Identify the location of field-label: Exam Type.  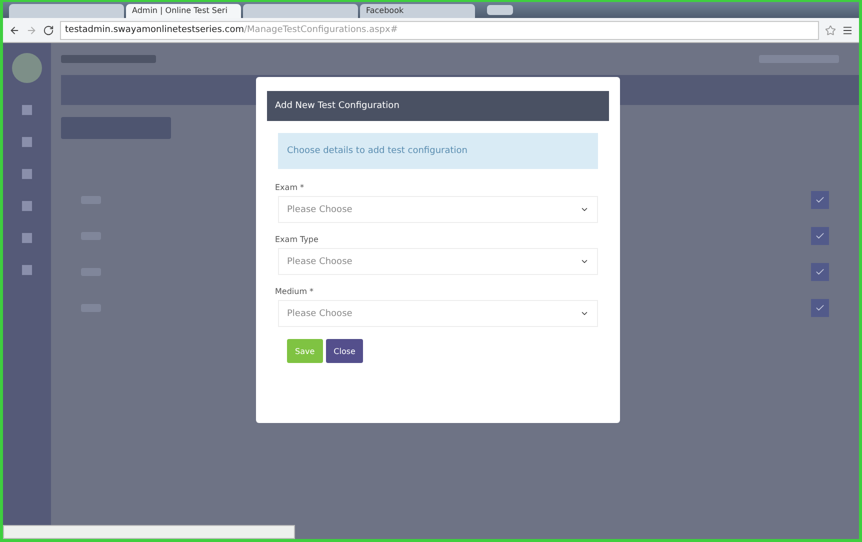
(297, 239).